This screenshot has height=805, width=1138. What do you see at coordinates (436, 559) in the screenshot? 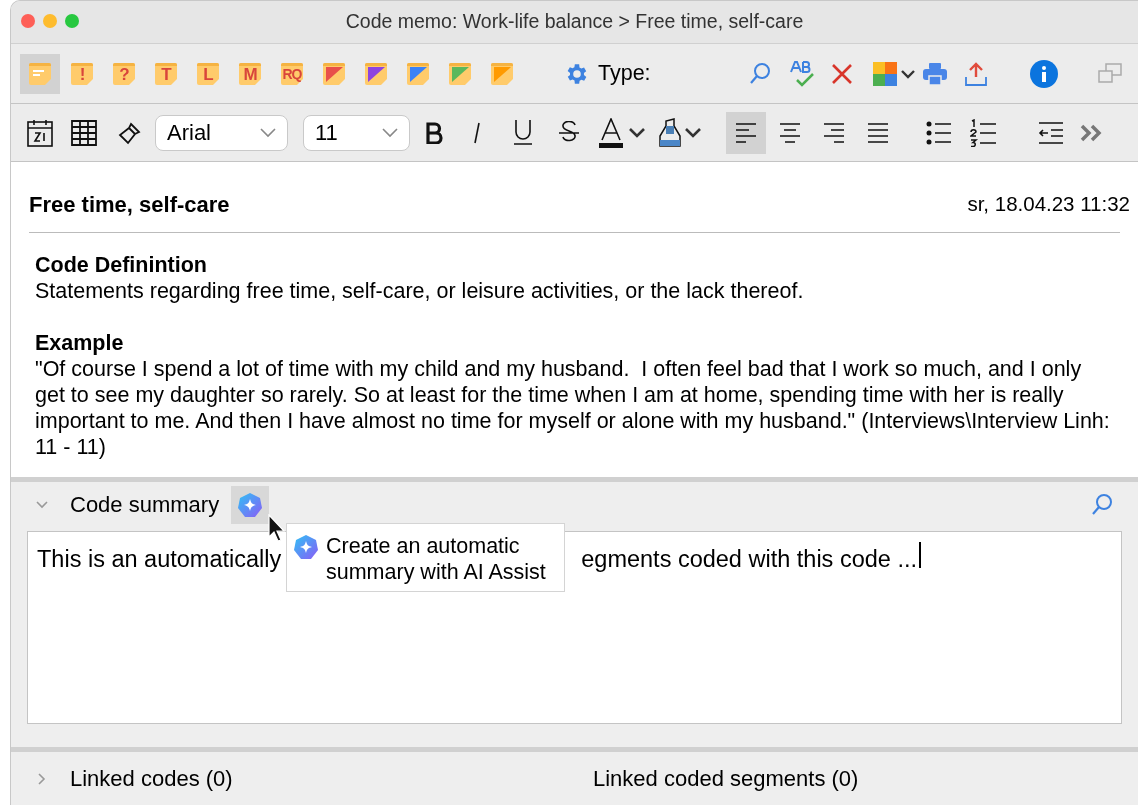
I see `tooltip-text: Create an automatic summary with AI Assist` at bounding box center [436, 559].